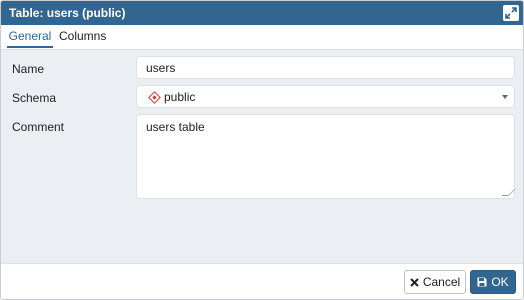  Describe the element at coordinates (175, 127) in the screenshot. I see `comment-value: users table` at that location.